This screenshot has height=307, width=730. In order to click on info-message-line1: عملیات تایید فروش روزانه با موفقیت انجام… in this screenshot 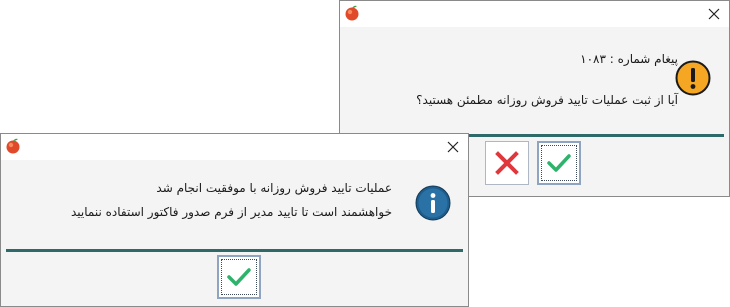, I will do `click(274, 188)`.